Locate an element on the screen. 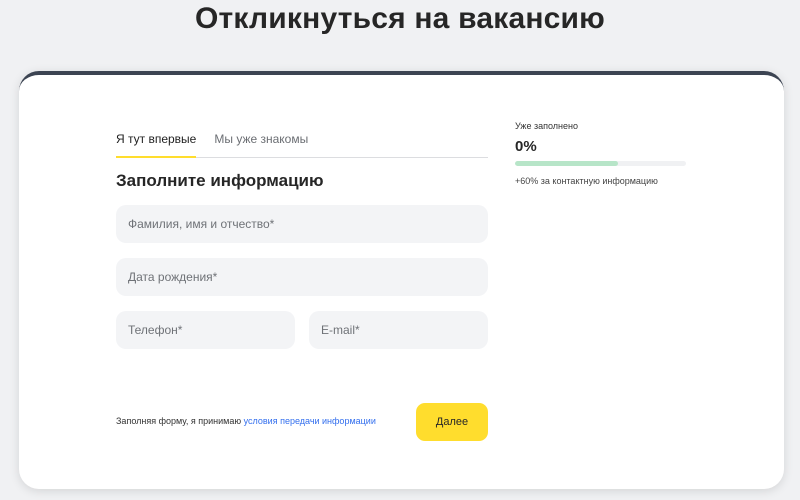  birth-date-input is located at coordinates (302, 277).